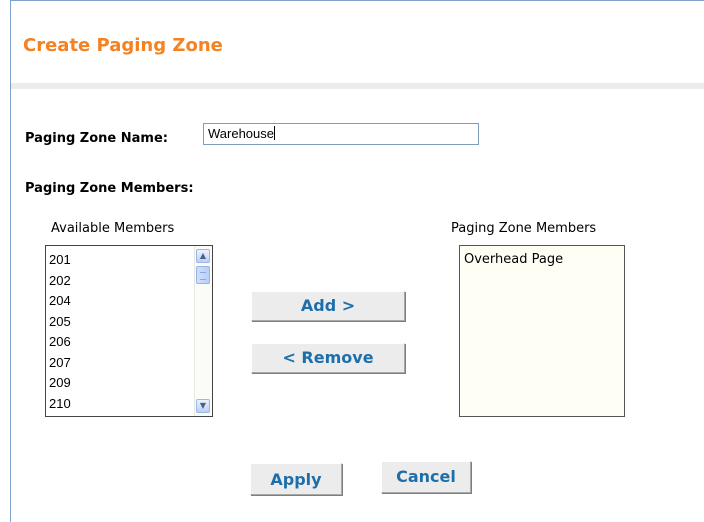 The image size is (704, 522). What do you see at coordinates (113, 228) in the screenshot?
I see `available-members-caption: Available Members` at bounding box center [113, 228].